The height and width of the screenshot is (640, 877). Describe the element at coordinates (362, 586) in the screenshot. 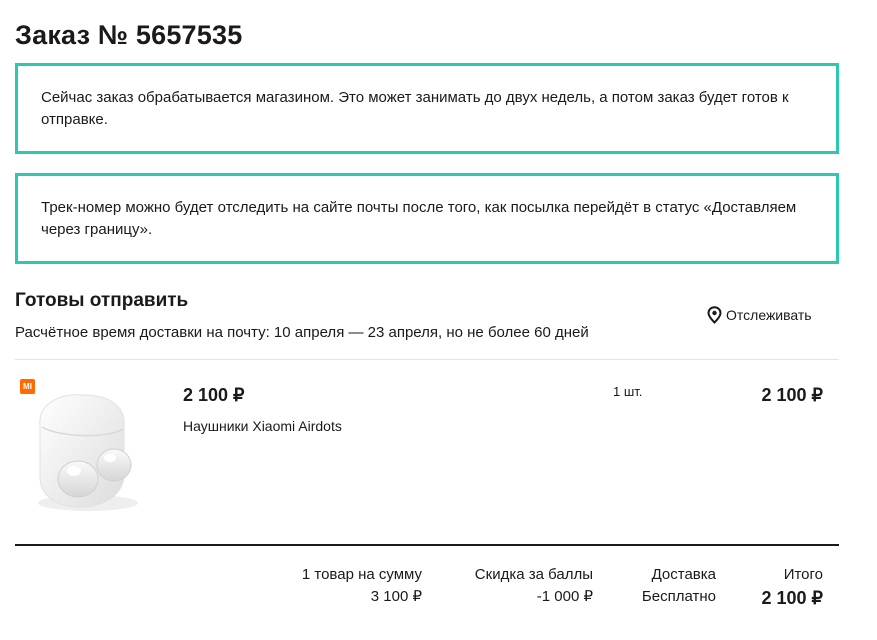

I see `summary-items: 1 товар на сумму 3 100 ₽` at that location.